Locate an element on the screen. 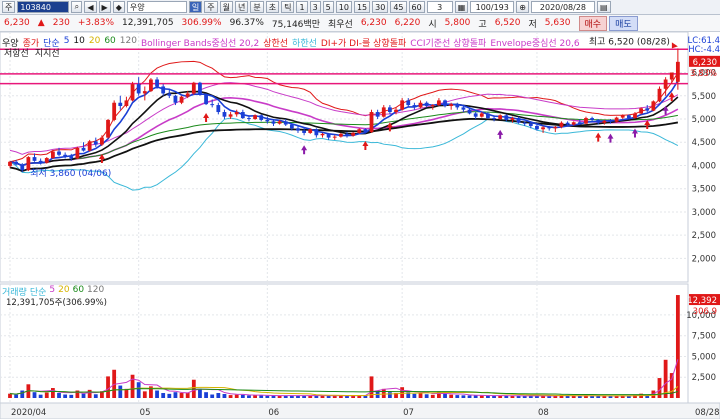 The height and width of the screenshot is (419, 720). calendar-icon: ▤ is located at coordinates (603, 7).